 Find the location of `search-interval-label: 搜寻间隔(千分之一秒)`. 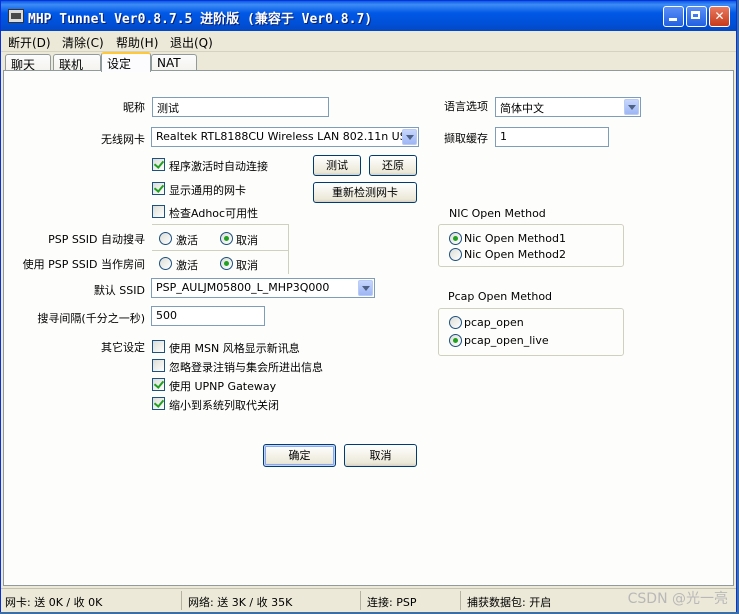

search-interval-label: 搜寻间隔(千分之一秒) is located at coordinates (91, 318).